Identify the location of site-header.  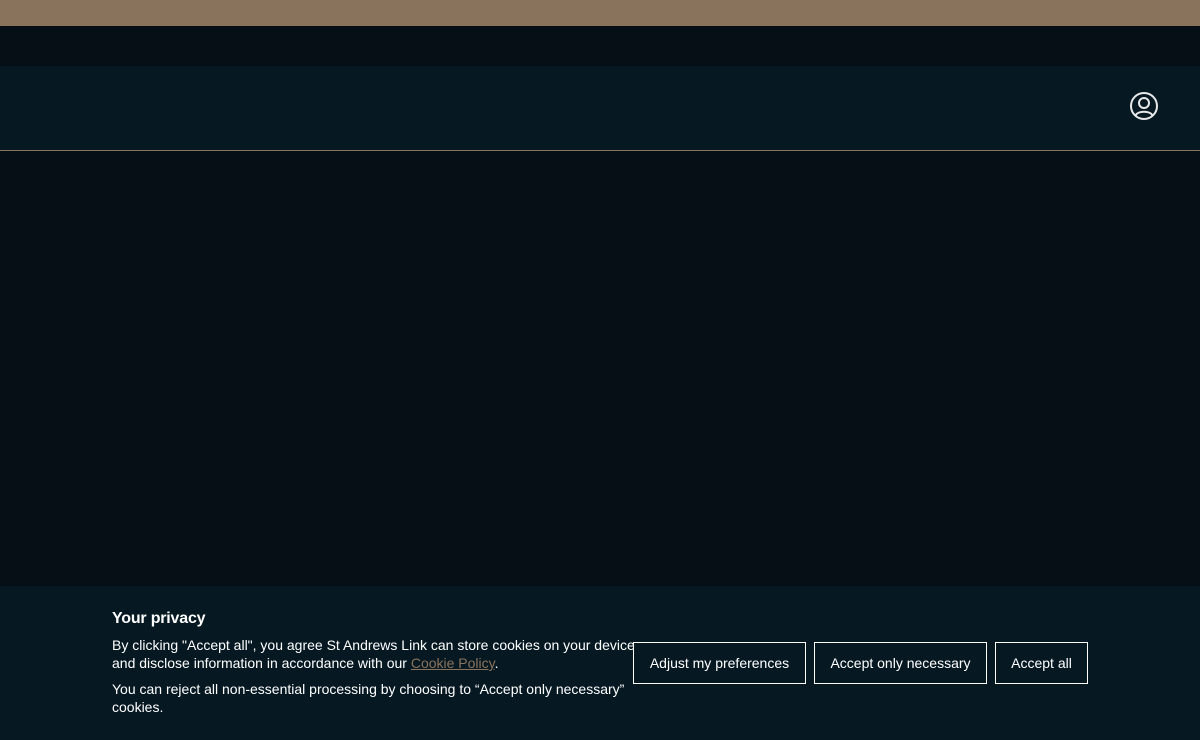
(600, 108).